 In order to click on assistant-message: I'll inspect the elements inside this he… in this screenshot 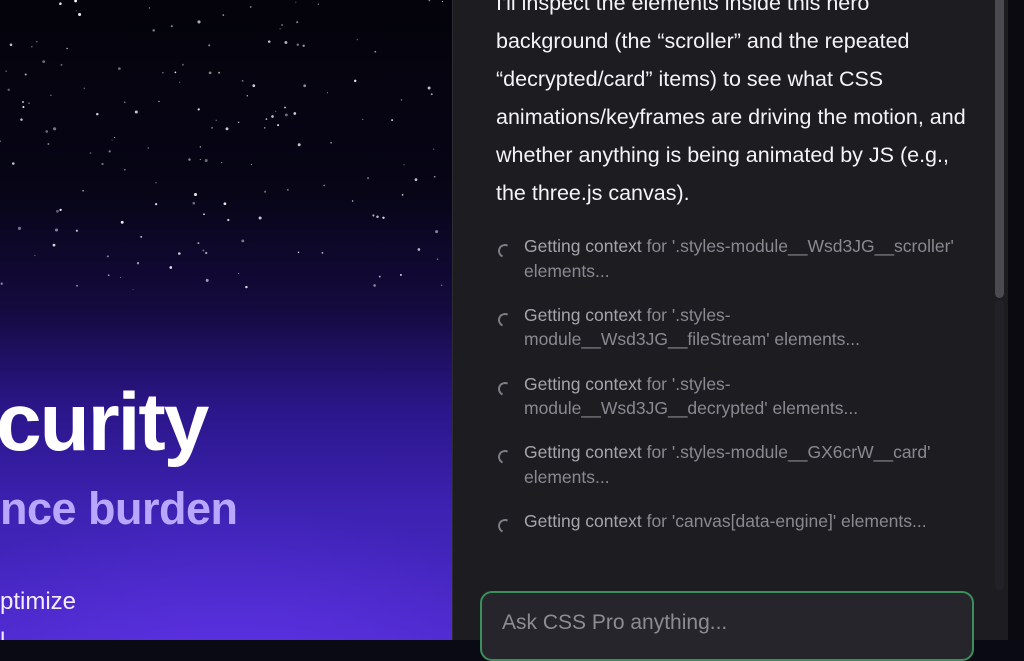, I will do `click(731, 102)`.